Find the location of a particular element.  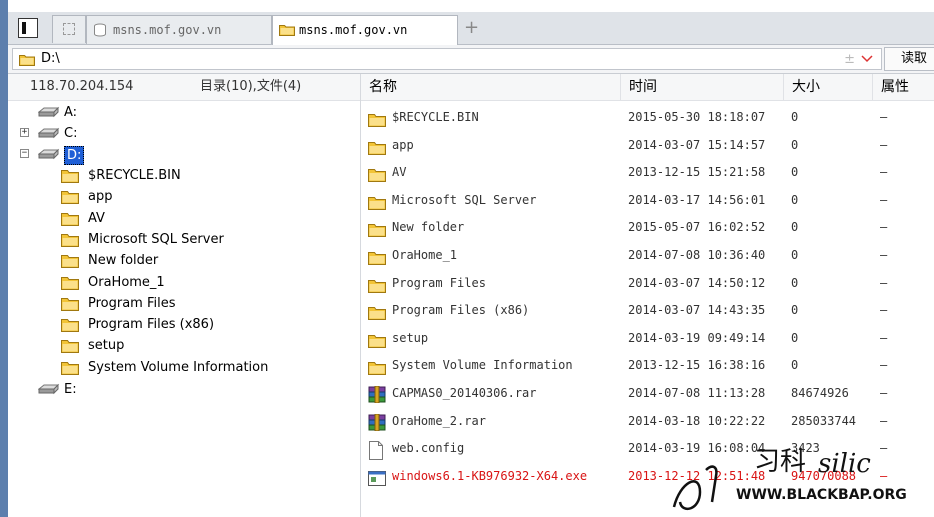

file-row: app 2014-03-07 15:14:57 0 – is located at coordinates (647, 145).